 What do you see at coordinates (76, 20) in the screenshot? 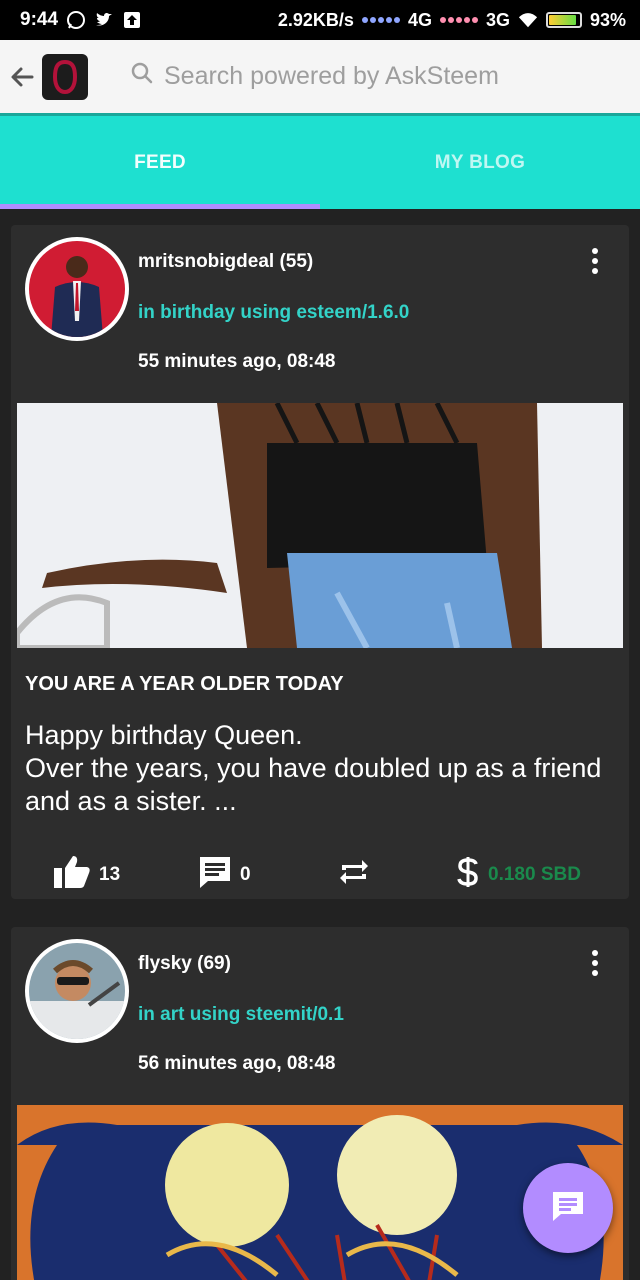
I see `whatsapp-icon` at bounding box center [76, 20].